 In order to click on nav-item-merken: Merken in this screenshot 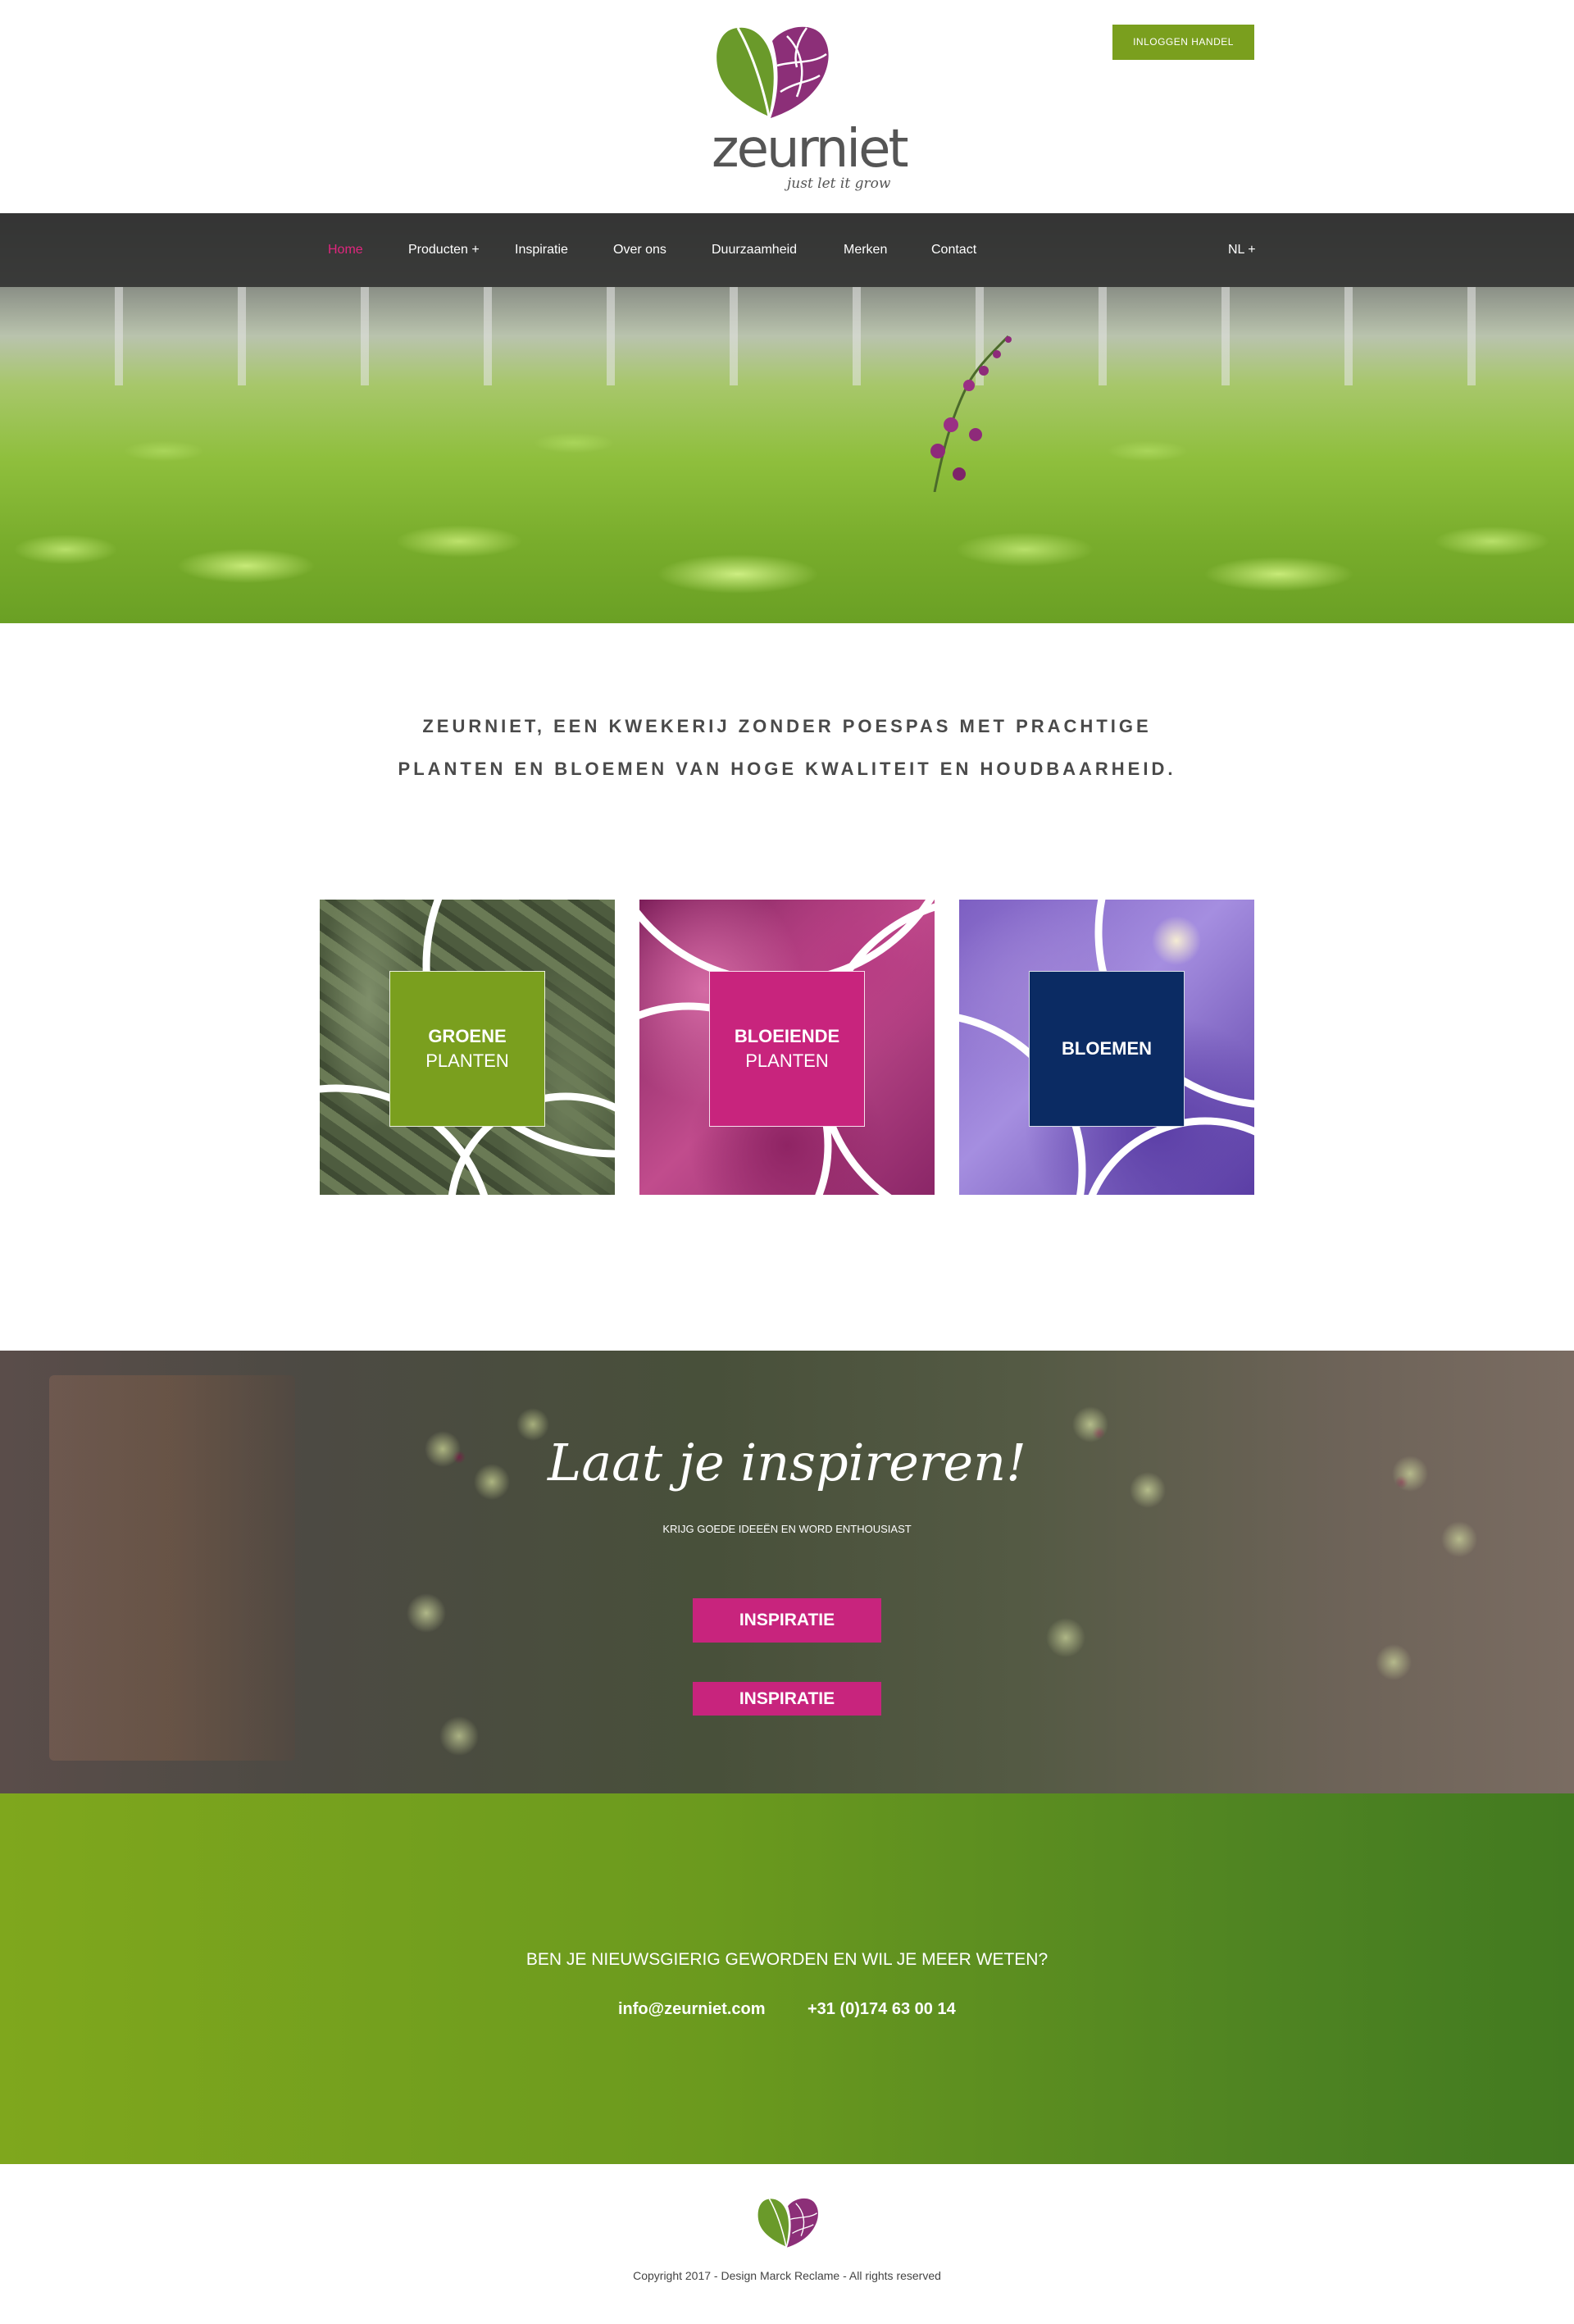, I will do `click(866, 250)`.